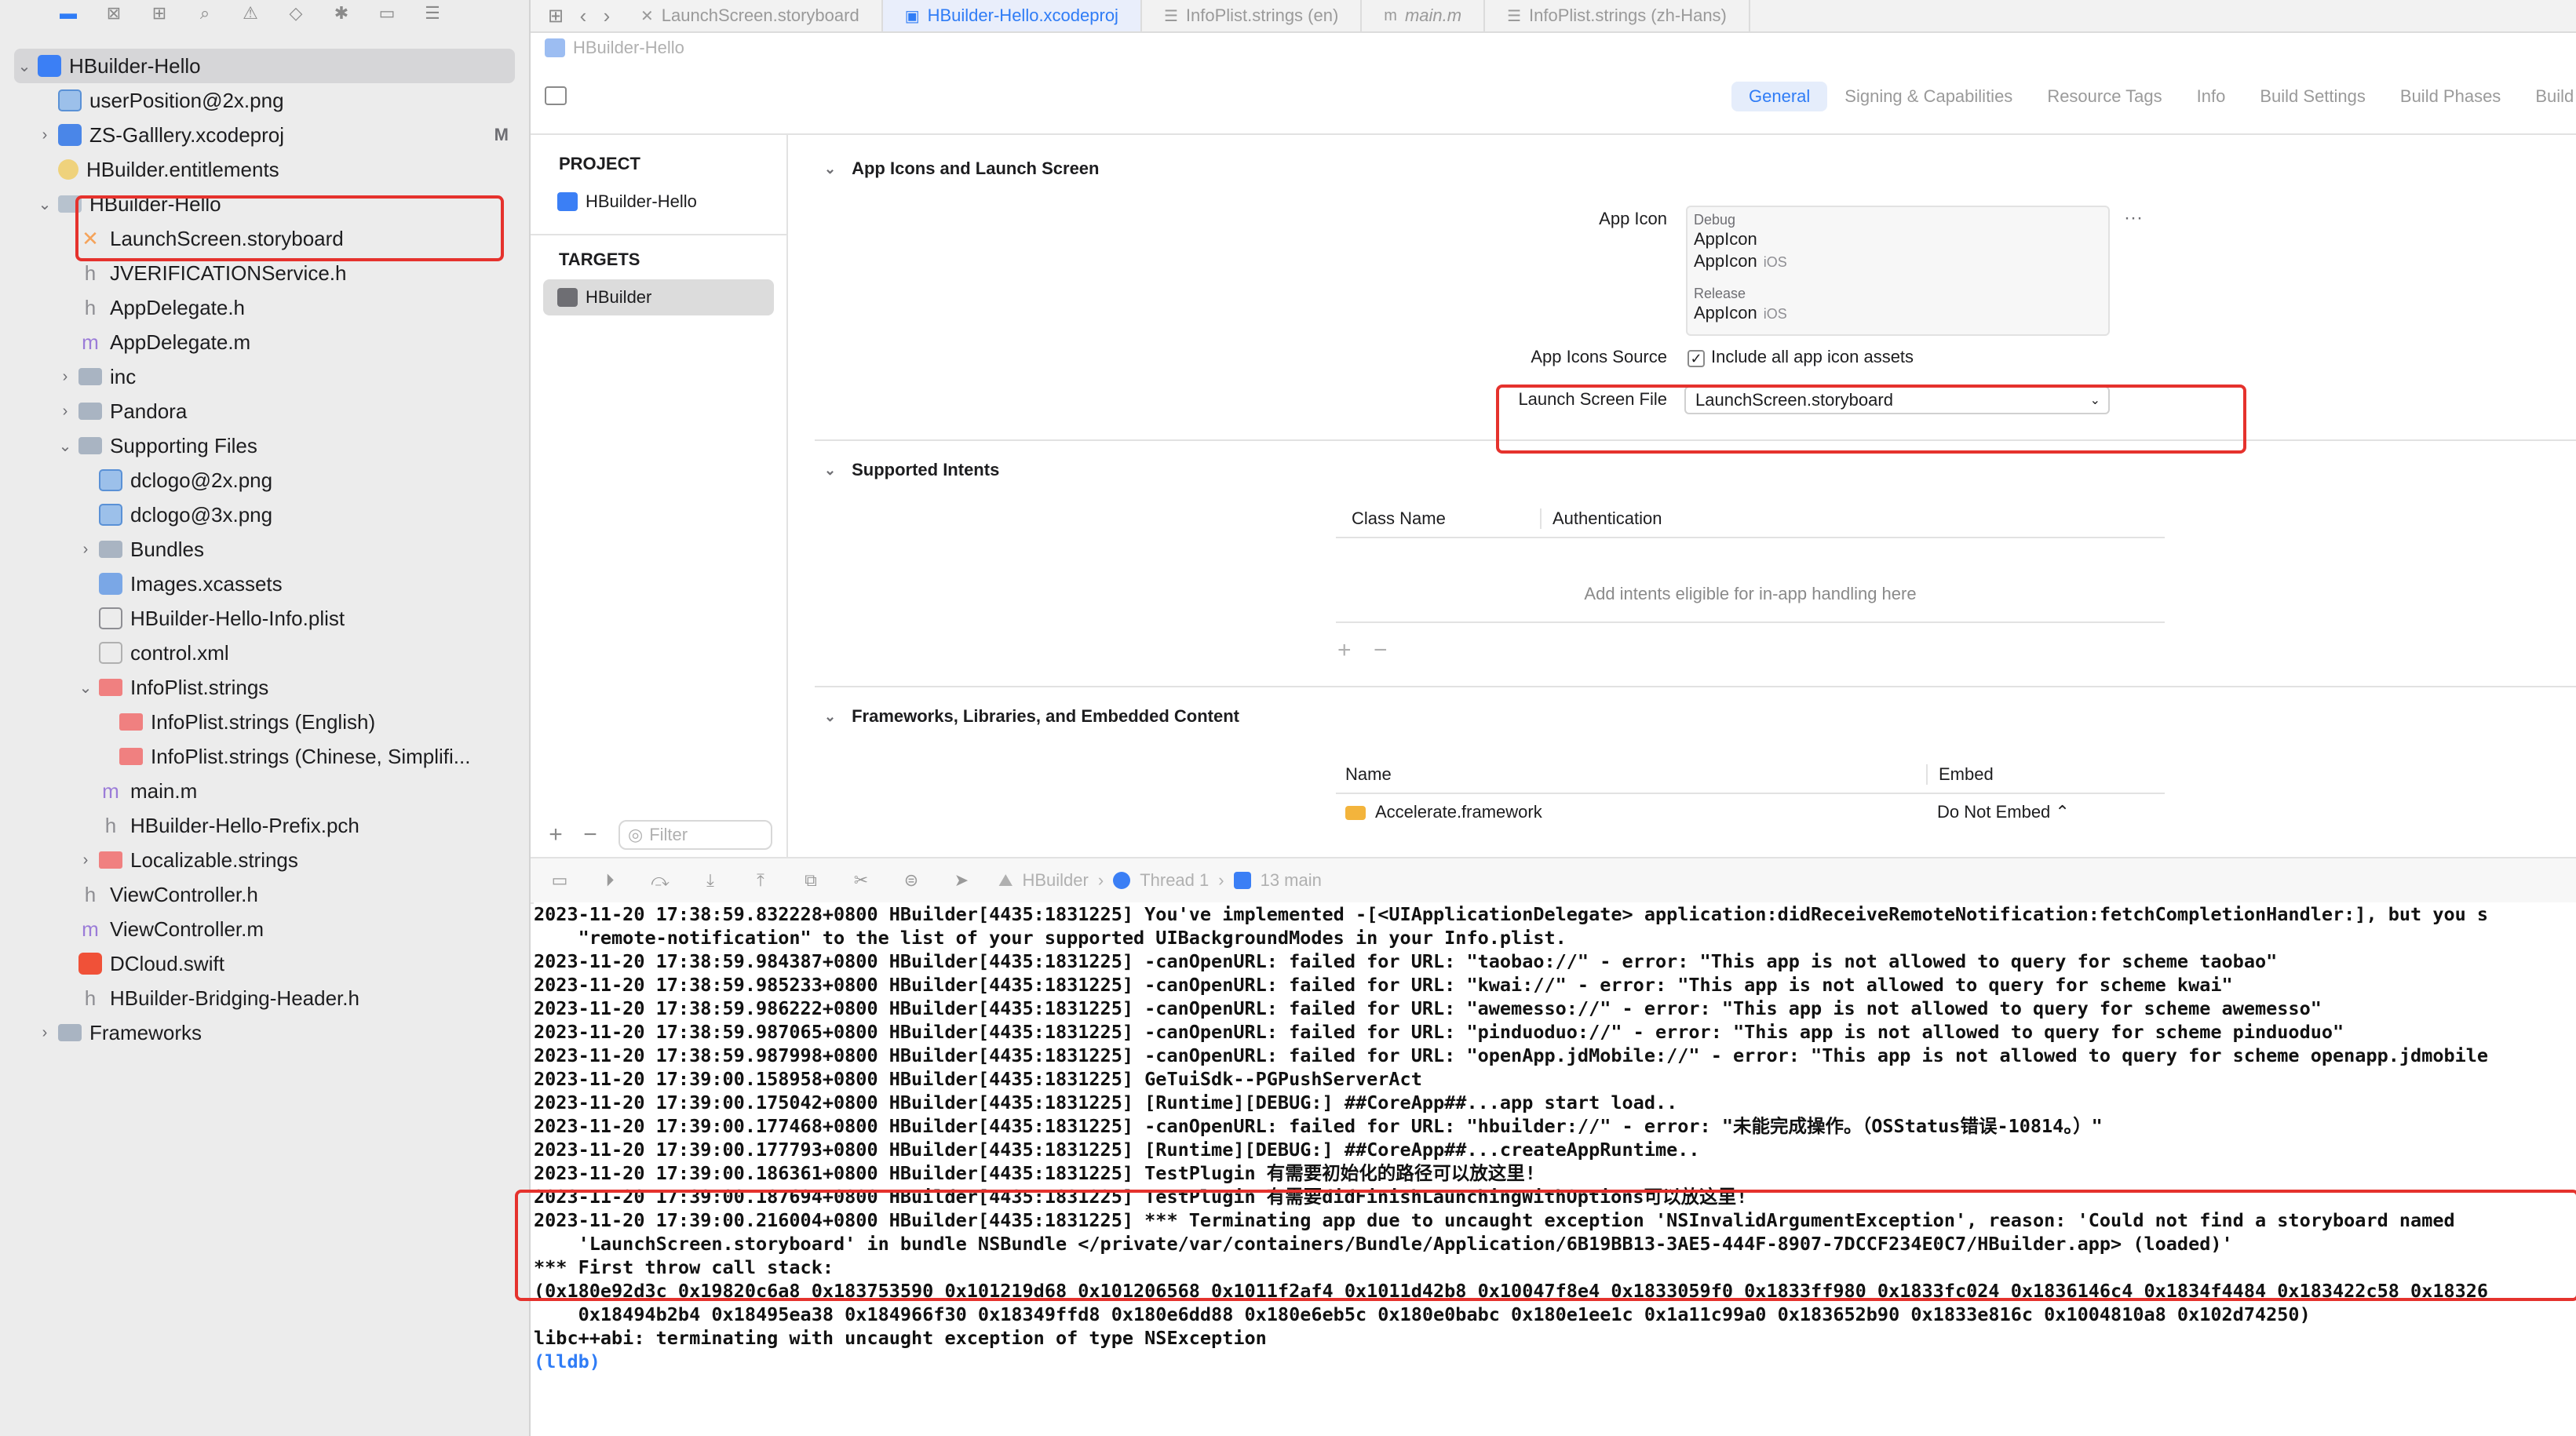 Image resolution: width=2576 pixels, height=1436 pixels. Describe the element at coordinates (1252, 16) in the screenshot. I see `editor-tab: ☰ InfoPlist.strings (en)` at that location.